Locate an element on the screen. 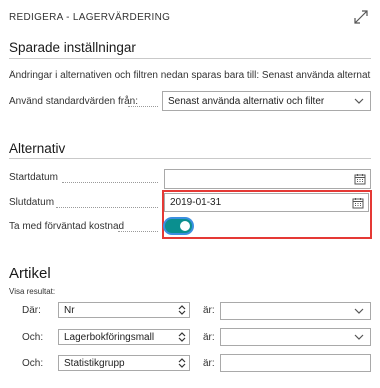 The width and height of the screenshot is (380, 388). filter-field-value: Lagerbokföringsmall is located at coordinates (109, 337).